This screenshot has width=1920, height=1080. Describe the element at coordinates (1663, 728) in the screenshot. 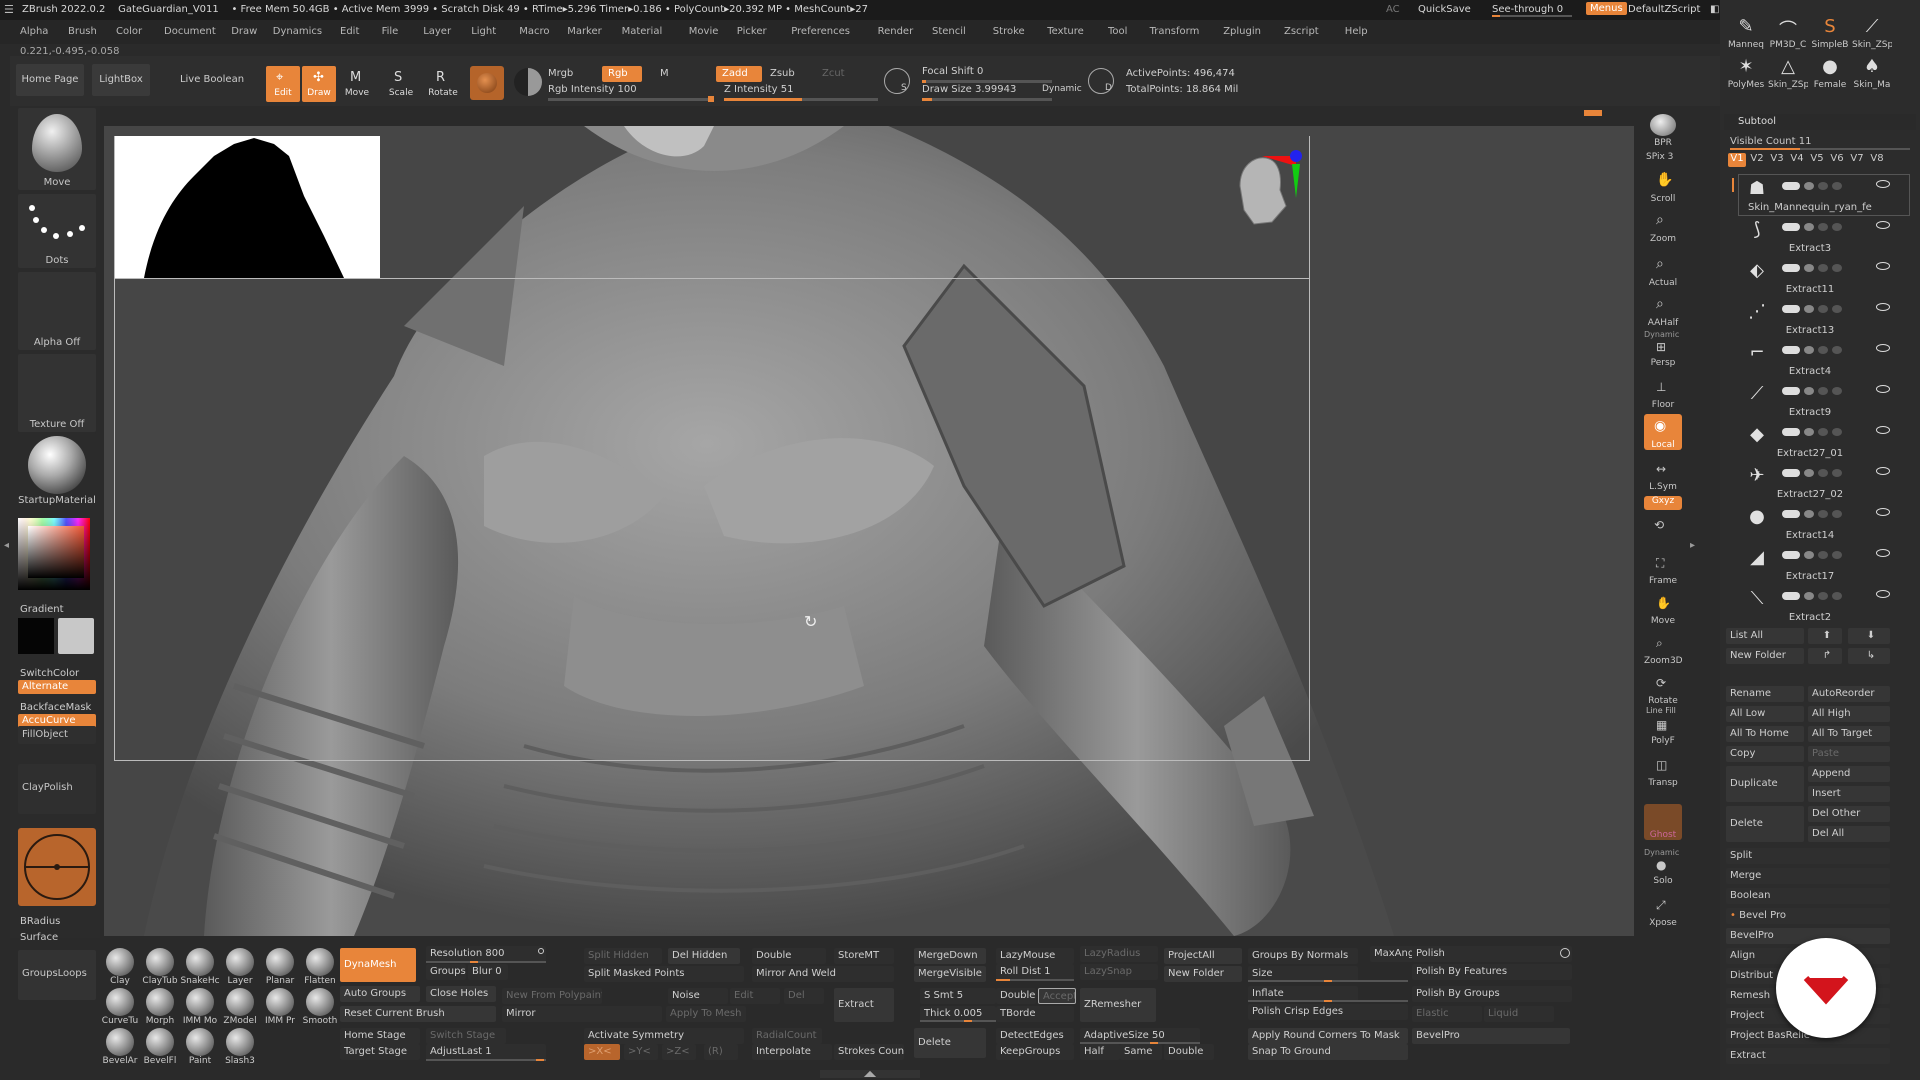

I see `polyf-button: ▦ PolyF` at that location.